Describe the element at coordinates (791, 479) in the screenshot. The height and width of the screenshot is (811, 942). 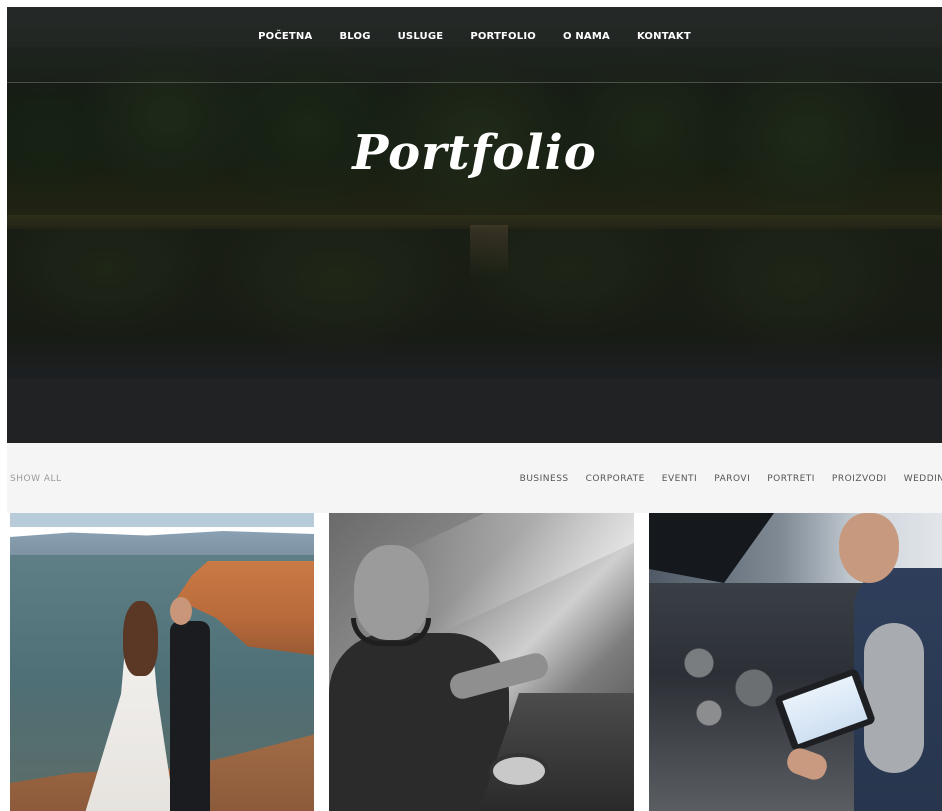
I see `filter-portreti: PORTRETI` at that location.